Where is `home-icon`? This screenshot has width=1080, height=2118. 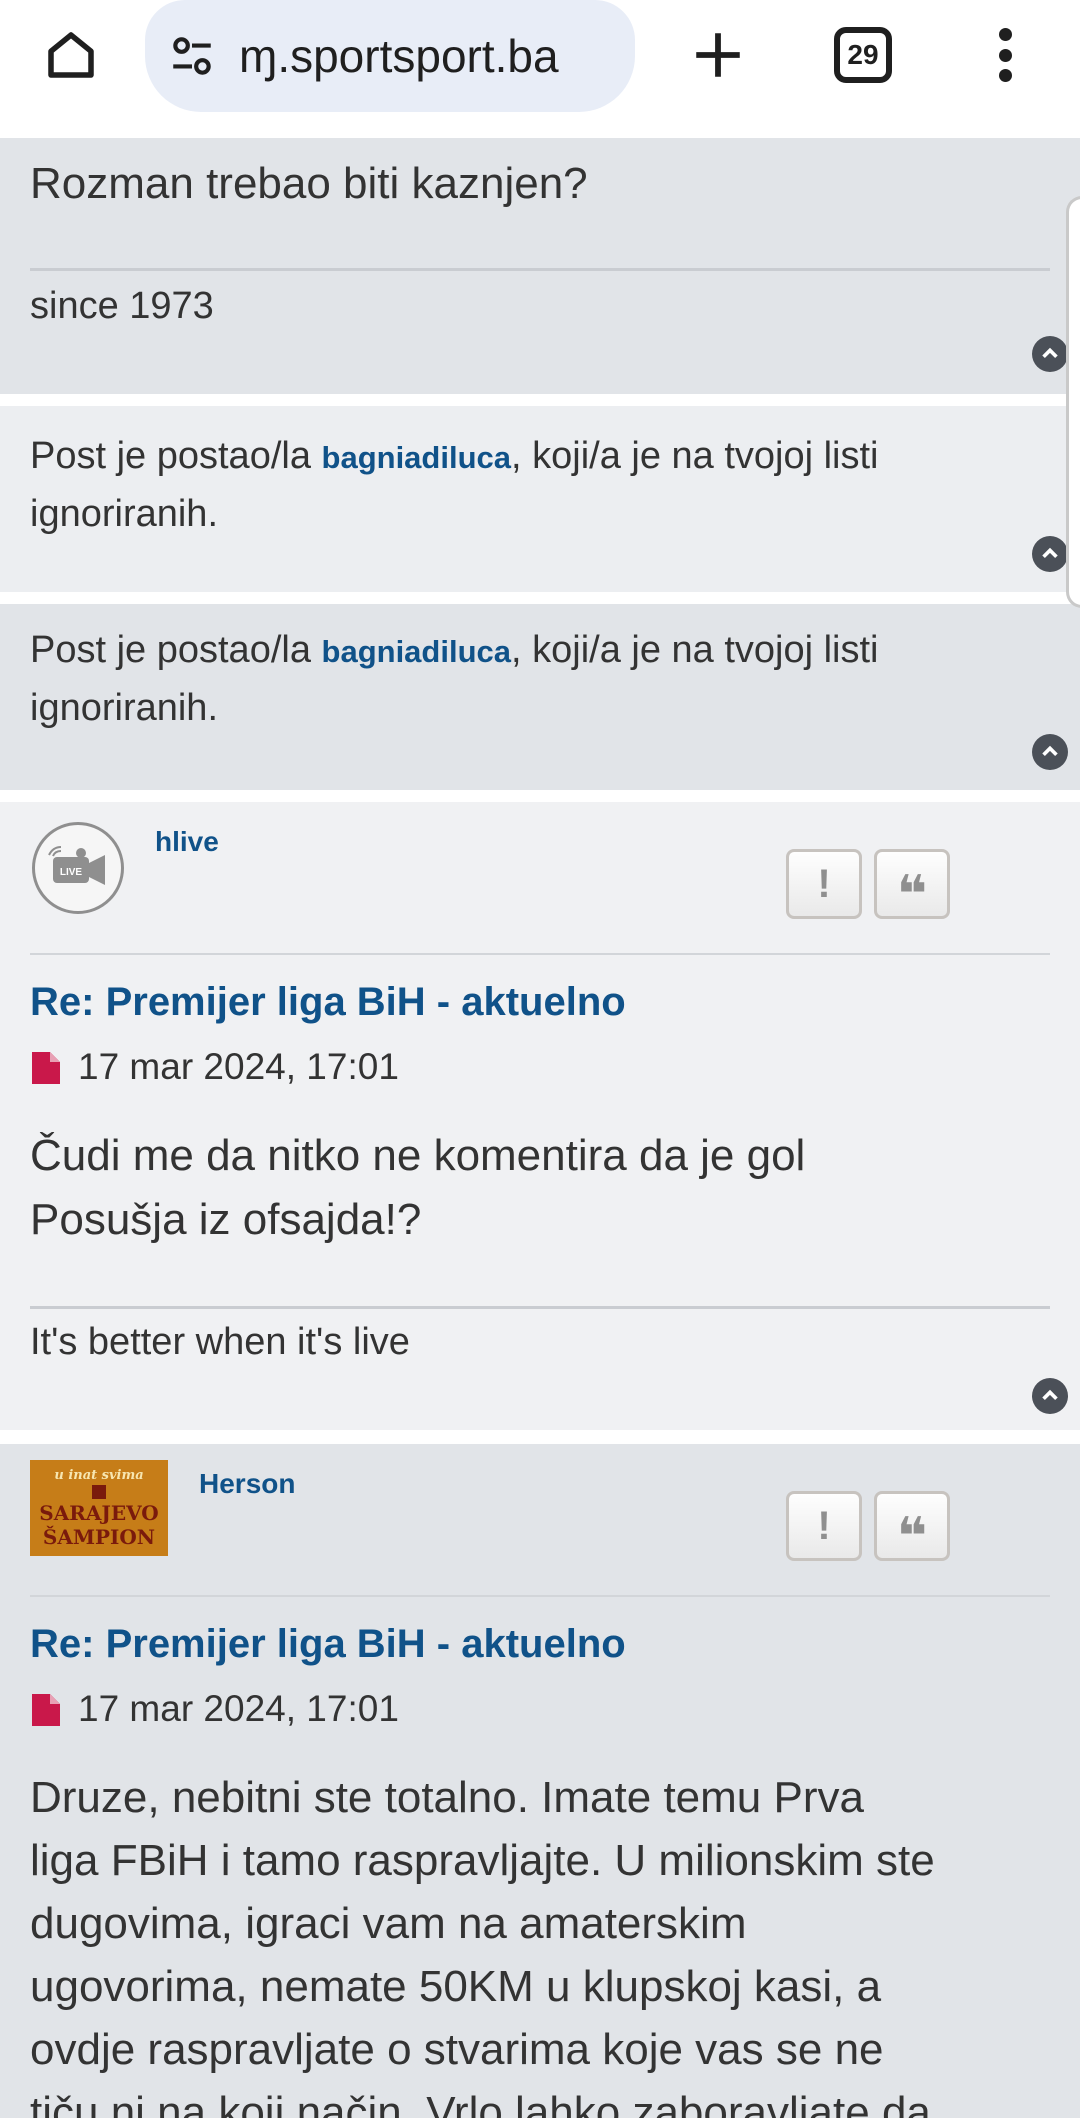
home-icon is located at coordinates (71, 55).